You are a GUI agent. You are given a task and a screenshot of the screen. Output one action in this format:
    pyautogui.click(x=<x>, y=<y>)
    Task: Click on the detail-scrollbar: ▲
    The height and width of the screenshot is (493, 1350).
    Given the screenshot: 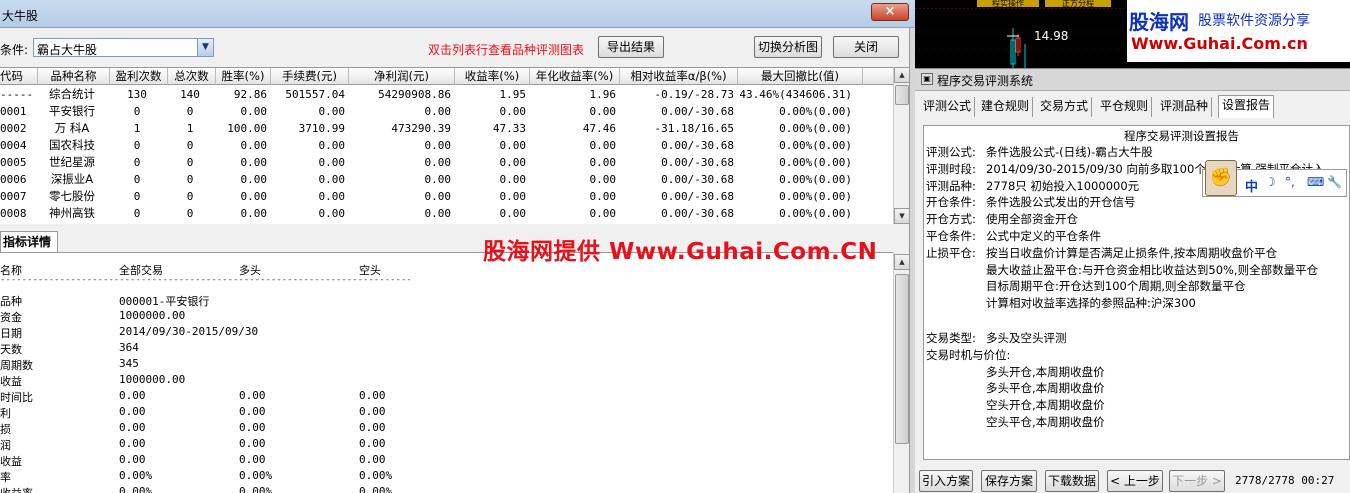 What is the action you would take?
    pyautogui.click(x=901, y=372)
    